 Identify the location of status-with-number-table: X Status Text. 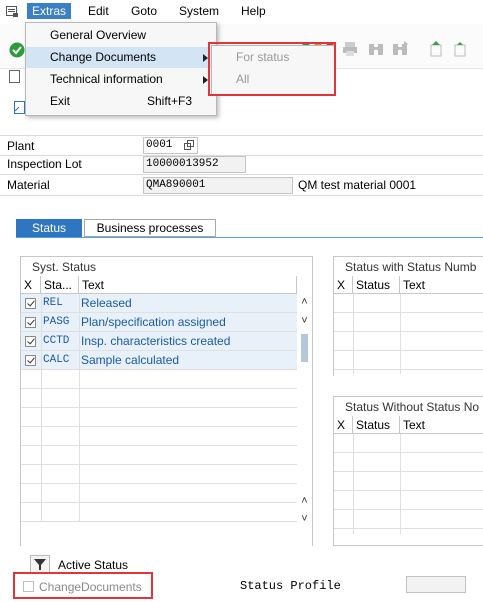
(408, 326).